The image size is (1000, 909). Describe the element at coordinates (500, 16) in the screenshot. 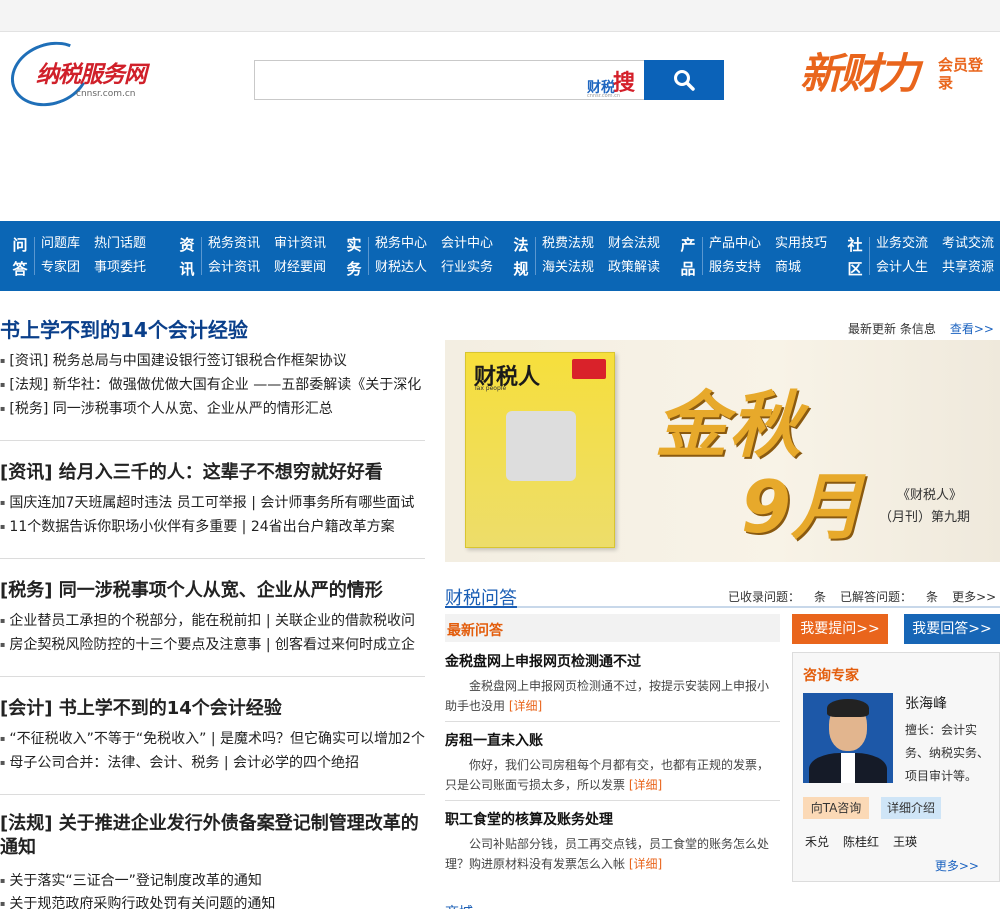

I see `top-bar` at that location.